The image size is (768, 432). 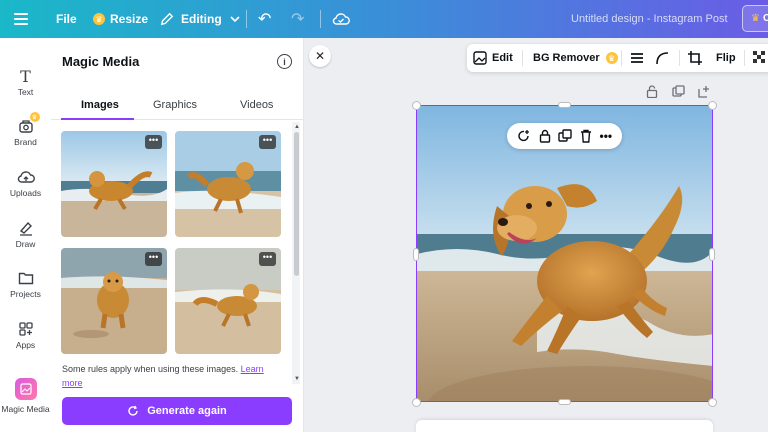 What do you see at coordinates (566, 58) in the screenshot?
I see `bg-remover-label: BG Remover` at bounding box center [566, 58].